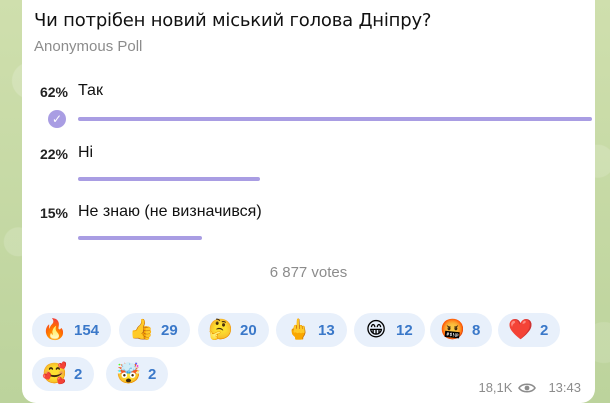 This screenshot has width=610, height=403. I want to click on poll-option-percent: 15%, so click(53, 213).